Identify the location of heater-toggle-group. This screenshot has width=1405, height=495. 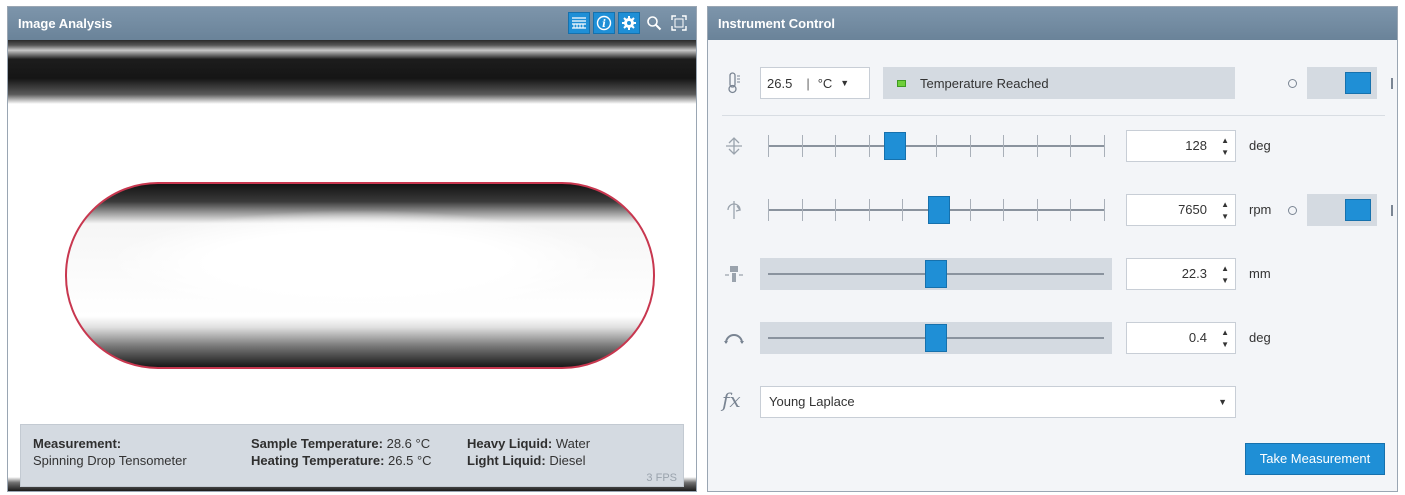
(1340, 83).